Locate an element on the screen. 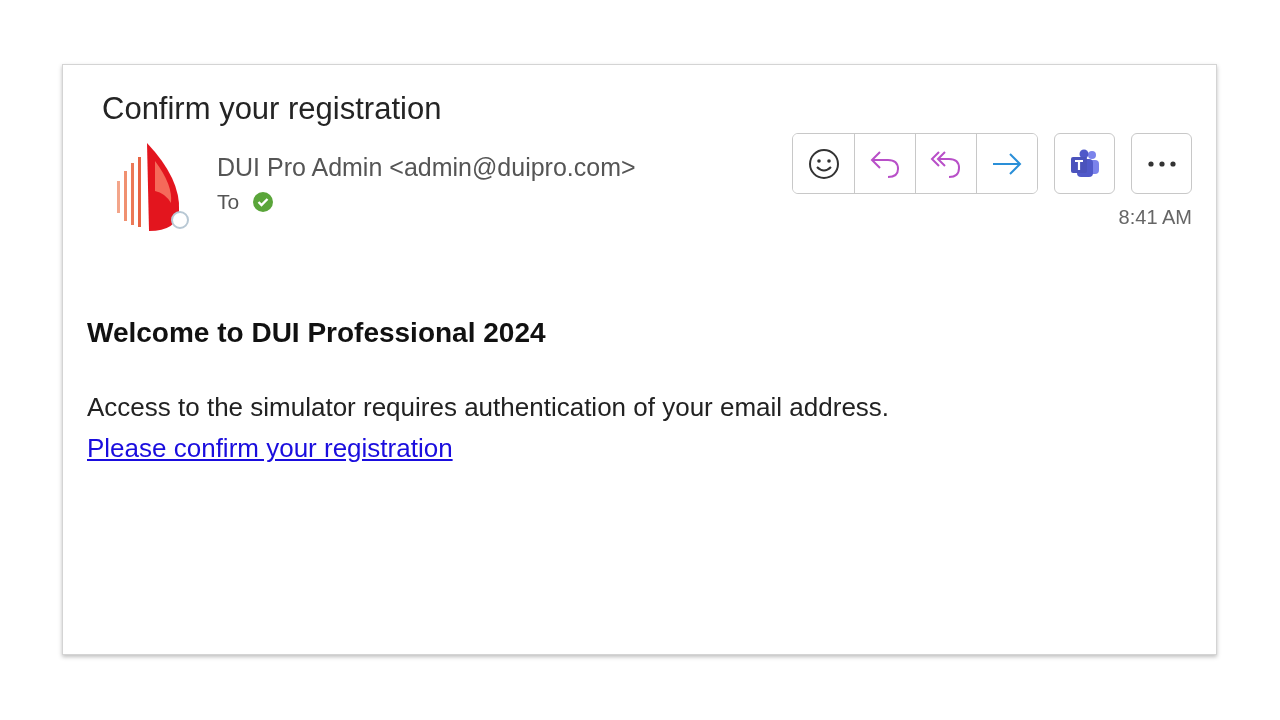  body-heading: Welcome to DUI Professional 2024 is located at coordinates (317, 333).